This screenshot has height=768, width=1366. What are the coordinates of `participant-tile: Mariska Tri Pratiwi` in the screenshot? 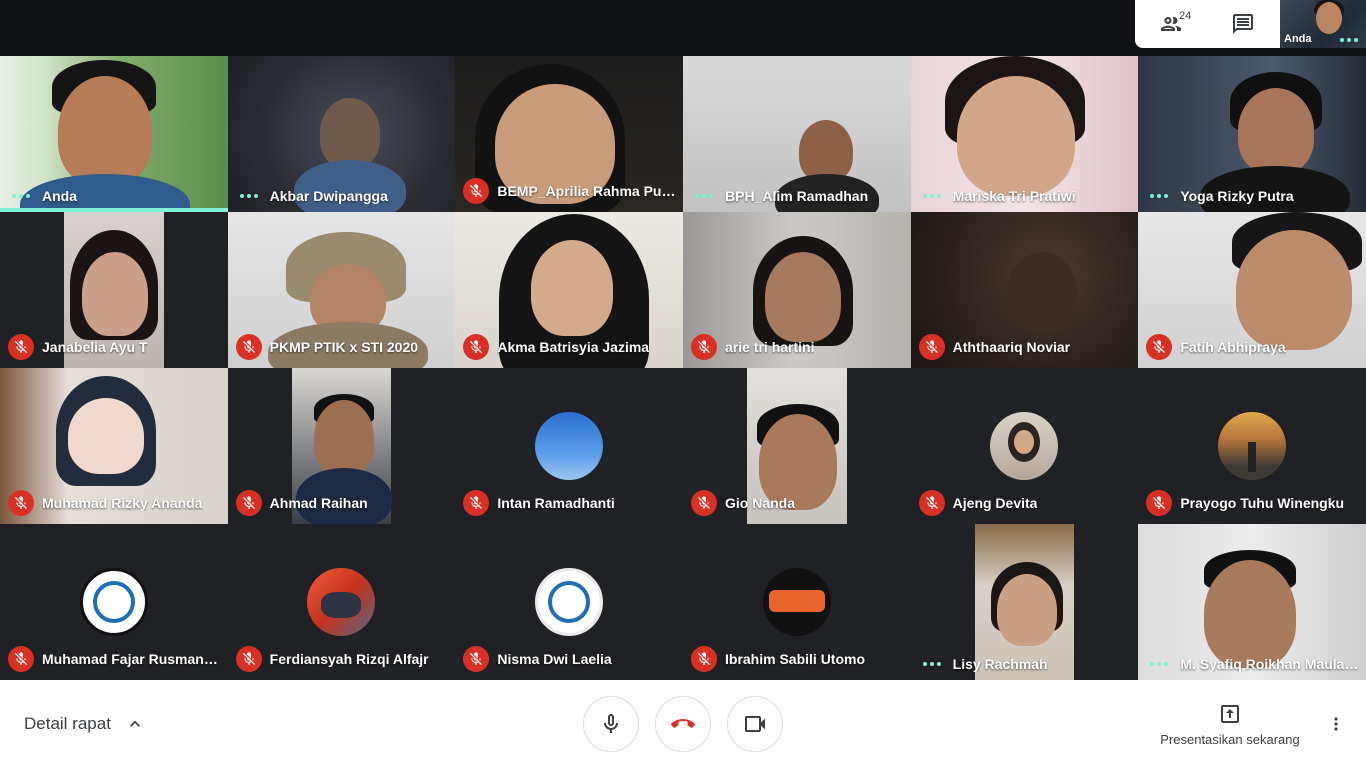 It's located at (1024, 134).